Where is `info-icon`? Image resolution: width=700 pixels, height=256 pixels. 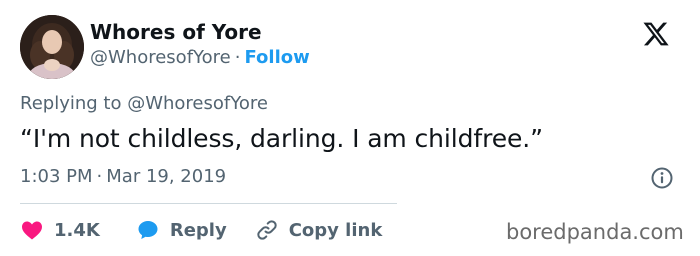 info-icon is located at coordinates (662, 178).